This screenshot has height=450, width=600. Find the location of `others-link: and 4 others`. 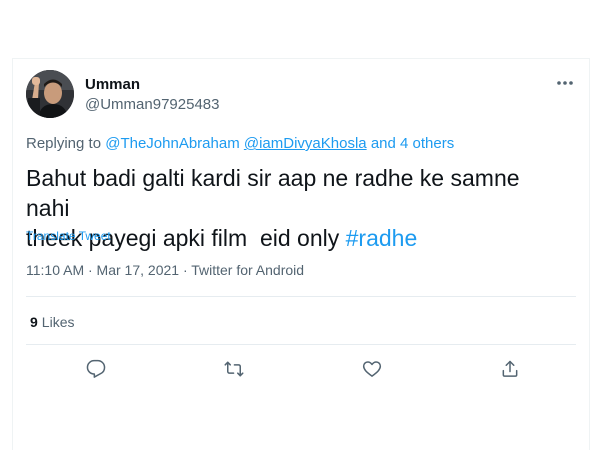

others-link: and 4 others is located at coordinates (412, 143).